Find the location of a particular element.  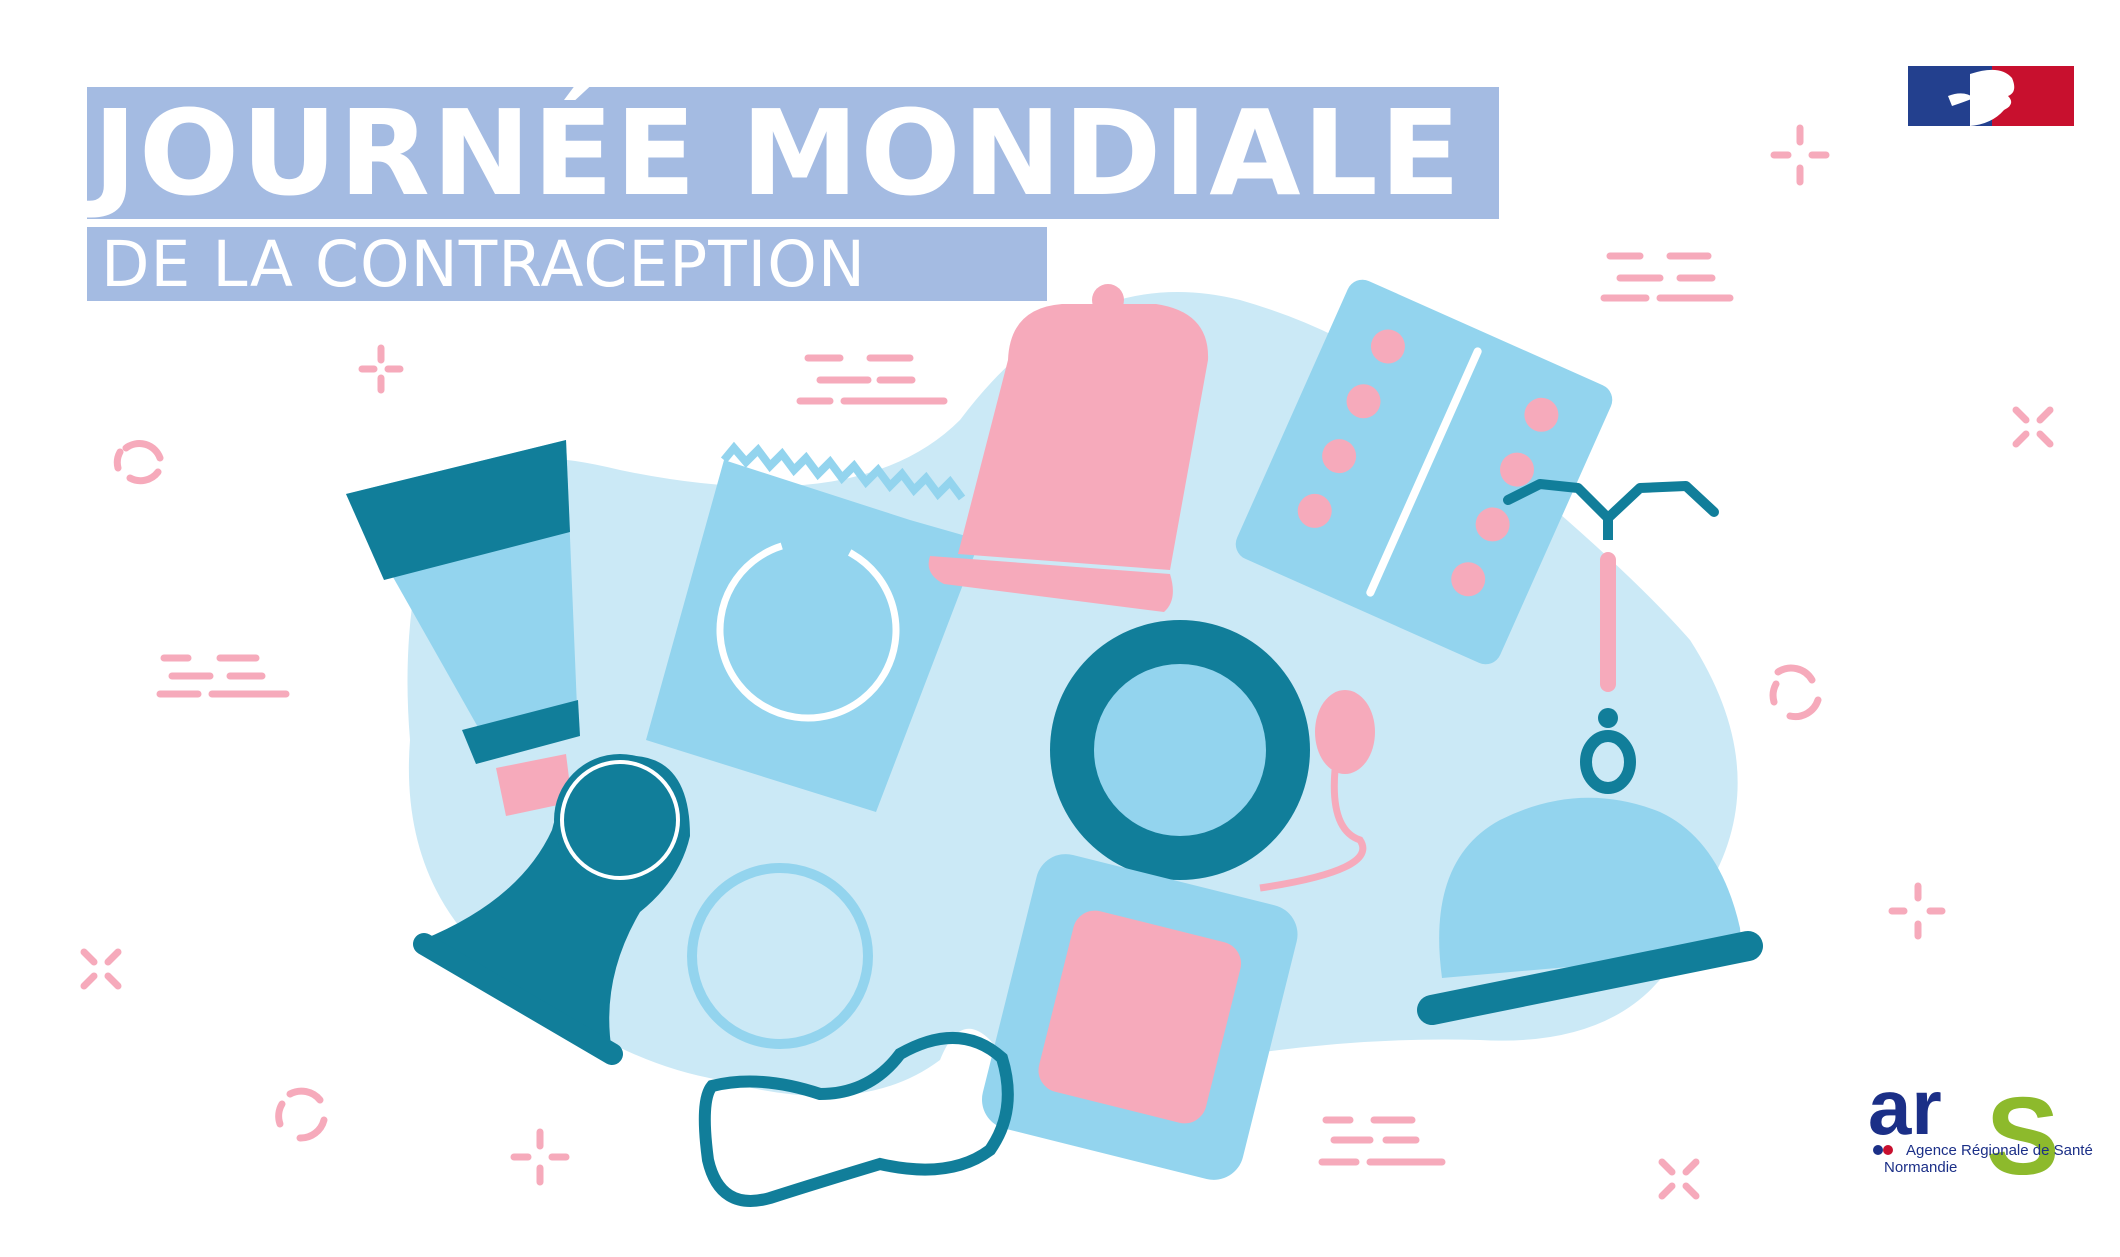

logo-agency-name: Agence Régionale de Santé is located at coordinates (1999, 1150).